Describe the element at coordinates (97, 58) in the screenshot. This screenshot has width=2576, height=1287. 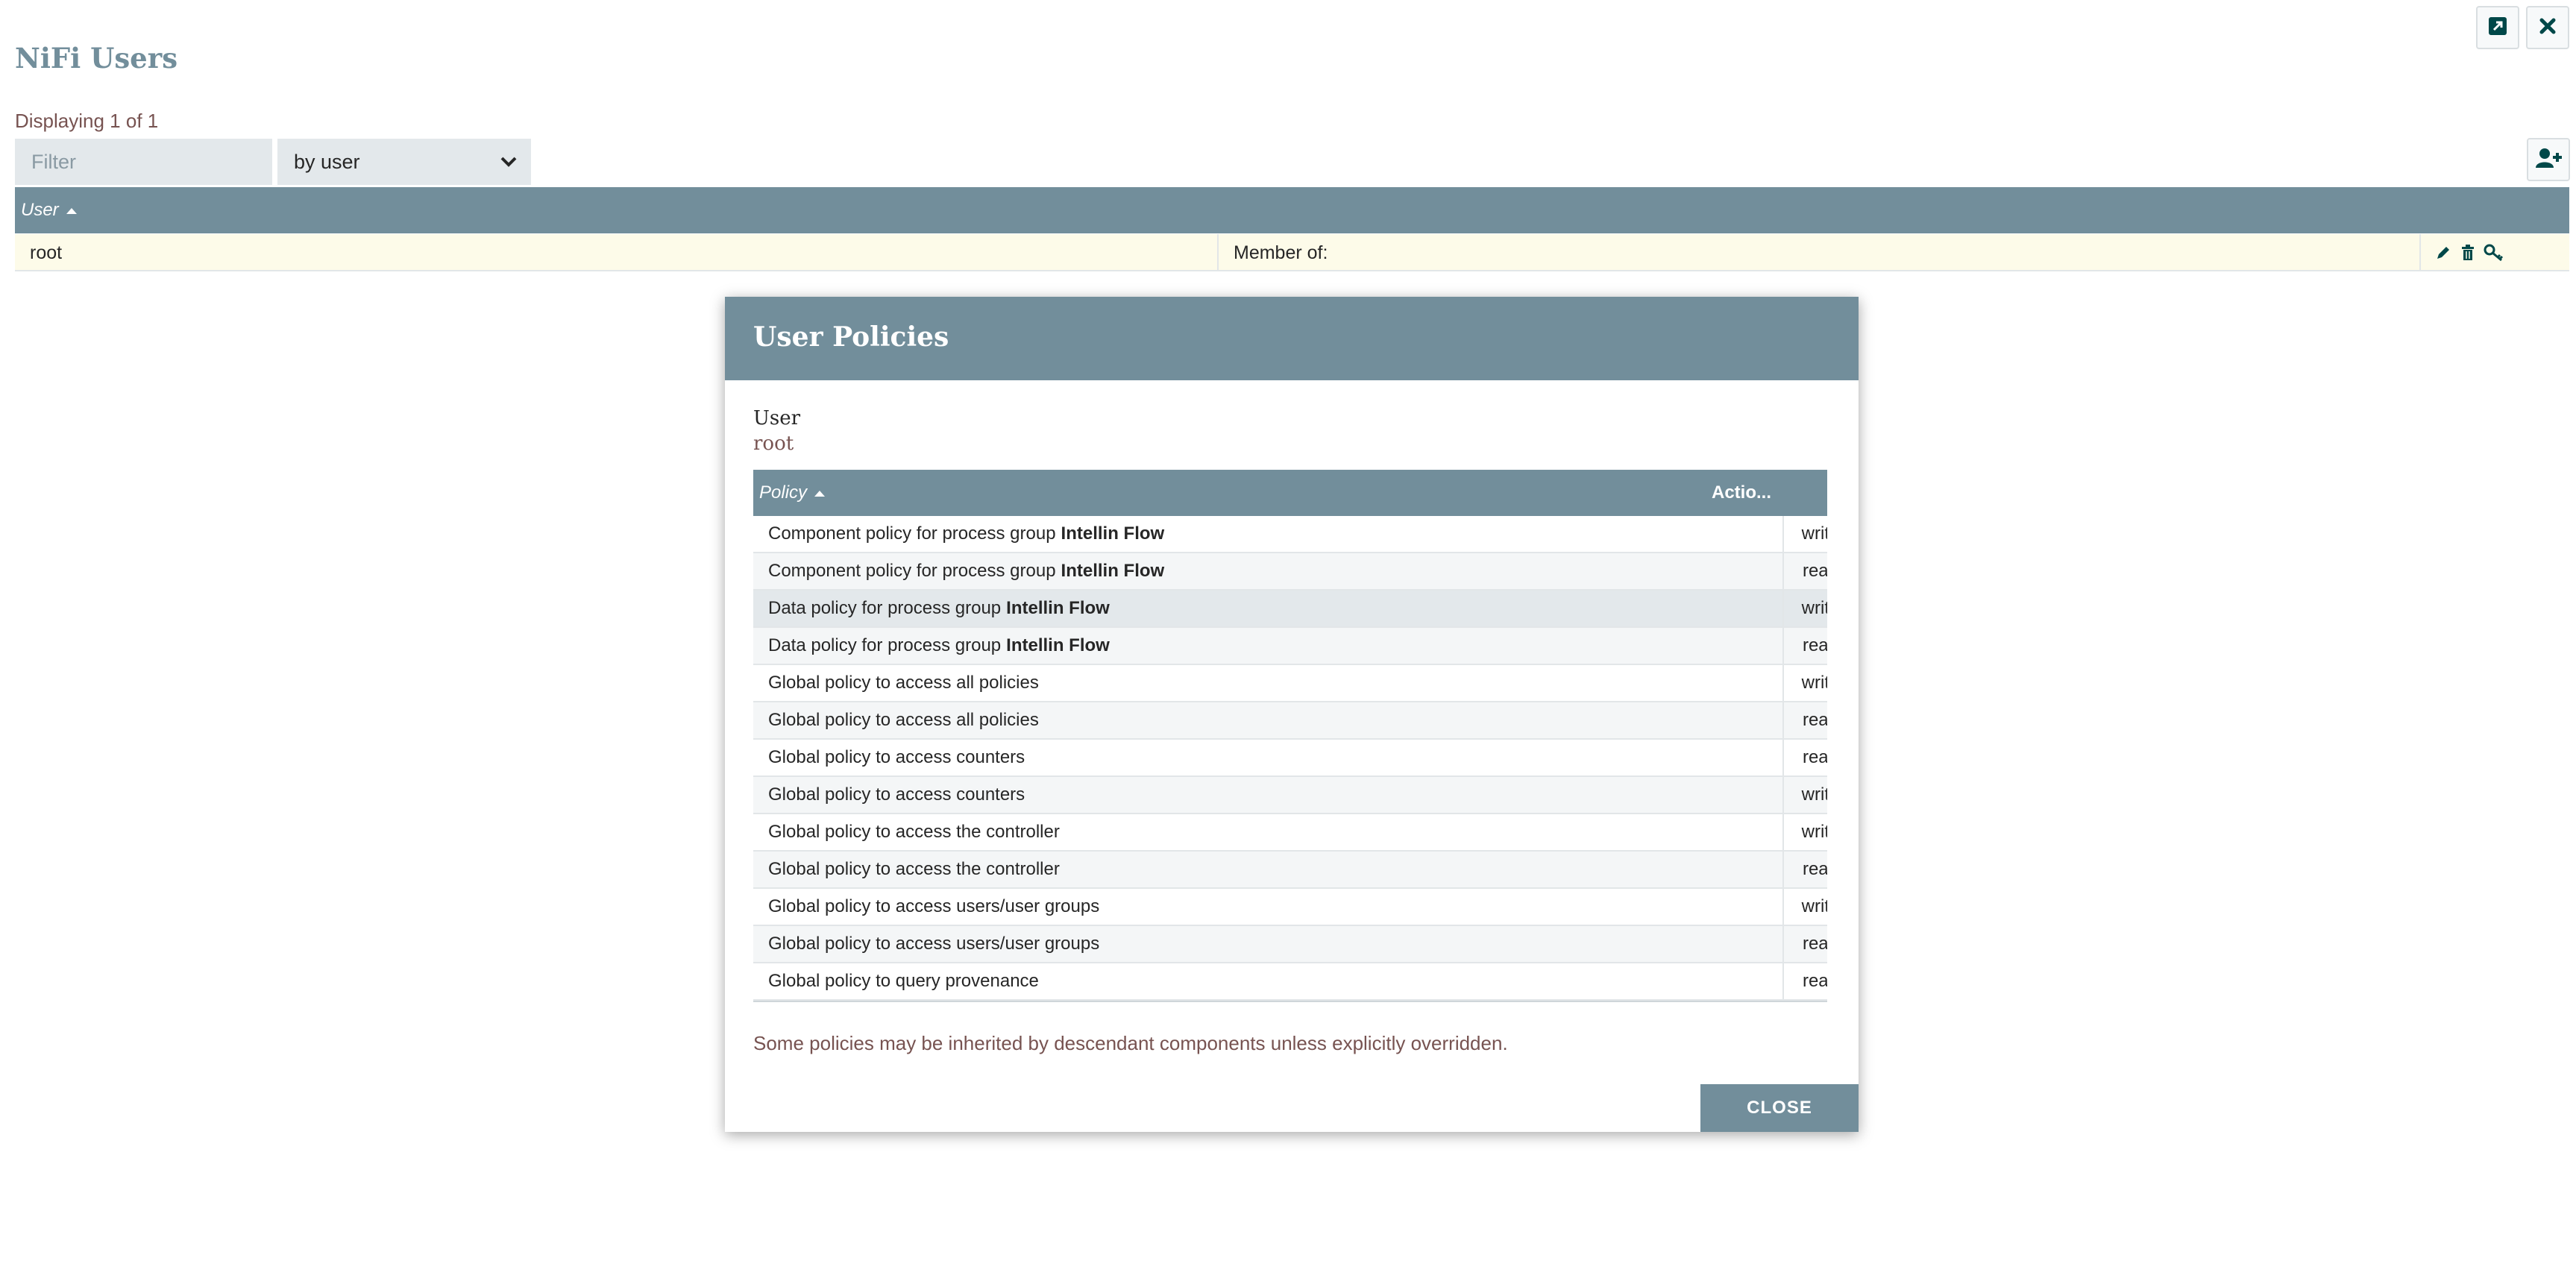
I see `page-title: NiFi Users` at that location.